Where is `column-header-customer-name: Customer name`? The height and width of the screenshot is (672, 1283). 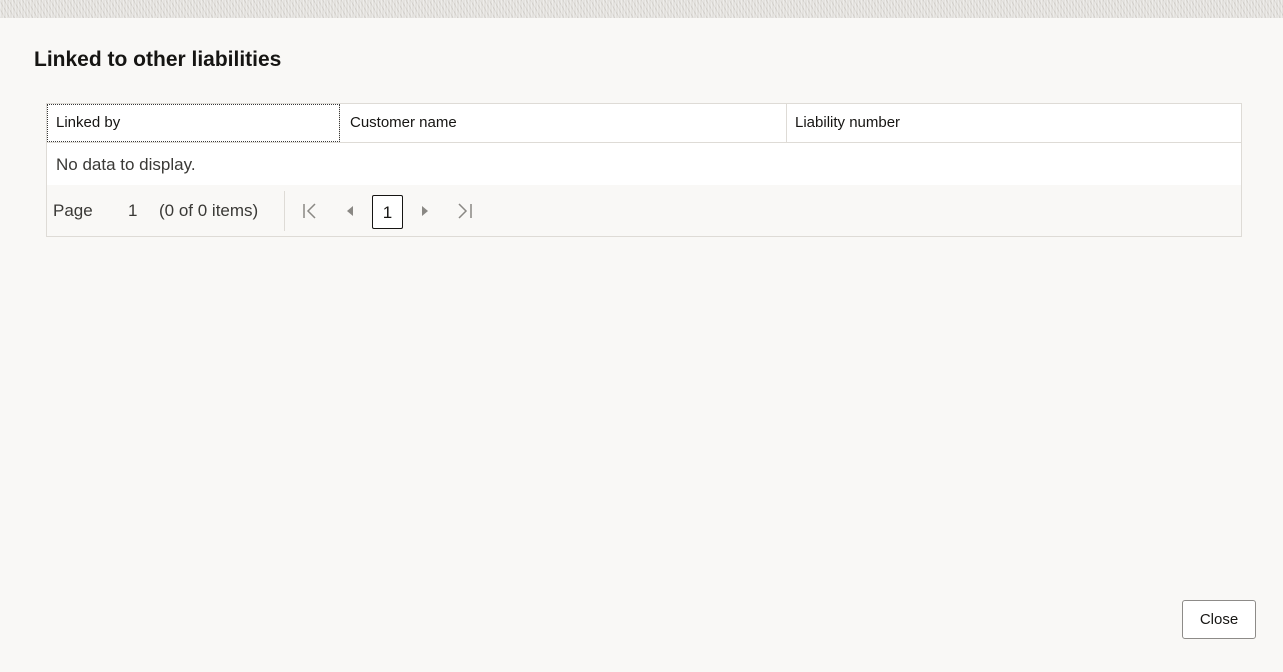
column-header-customer-name: Customer name is located at coordinates (563, 123).